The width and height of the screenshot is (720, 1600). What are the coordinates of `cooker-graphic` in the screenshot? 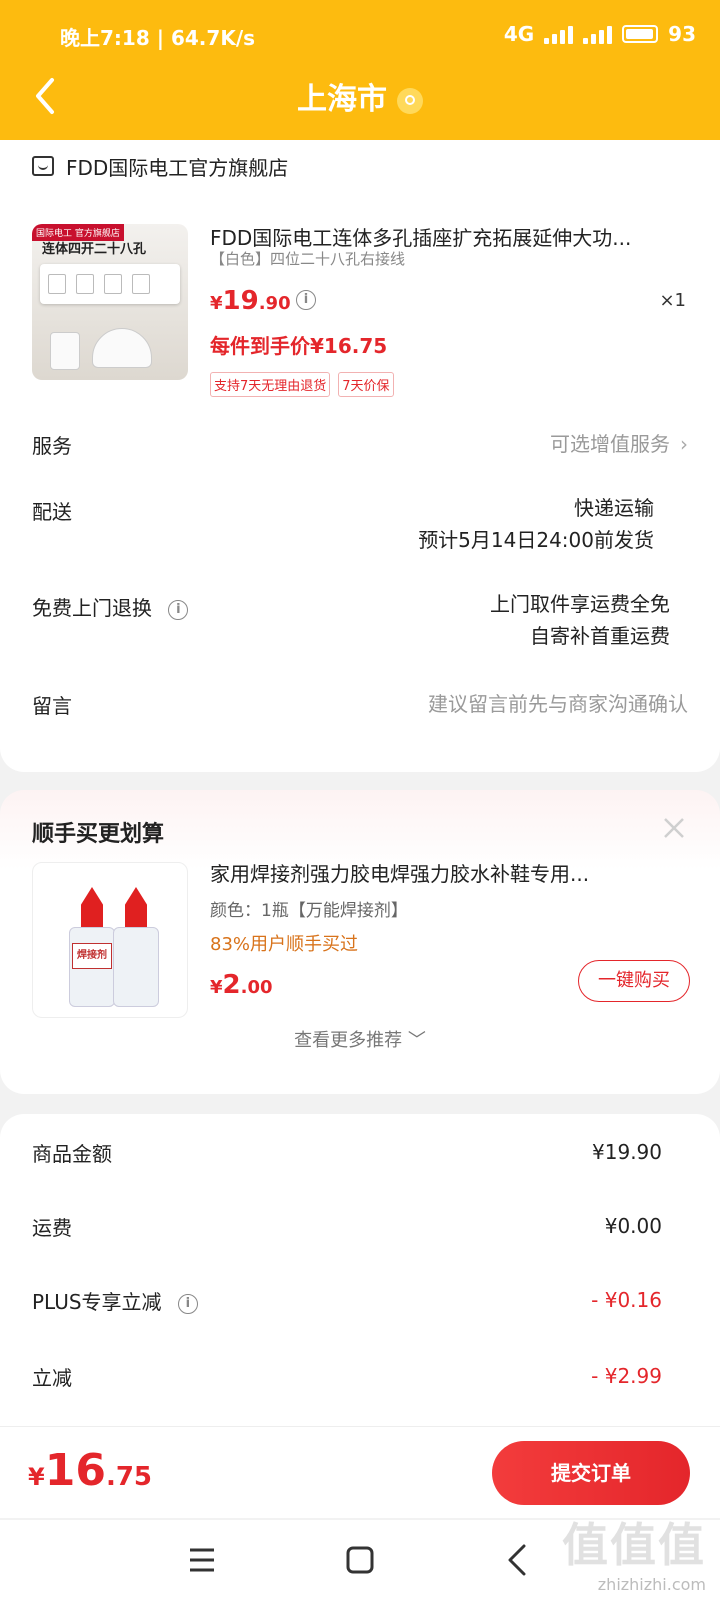 It's located at (122, 348).